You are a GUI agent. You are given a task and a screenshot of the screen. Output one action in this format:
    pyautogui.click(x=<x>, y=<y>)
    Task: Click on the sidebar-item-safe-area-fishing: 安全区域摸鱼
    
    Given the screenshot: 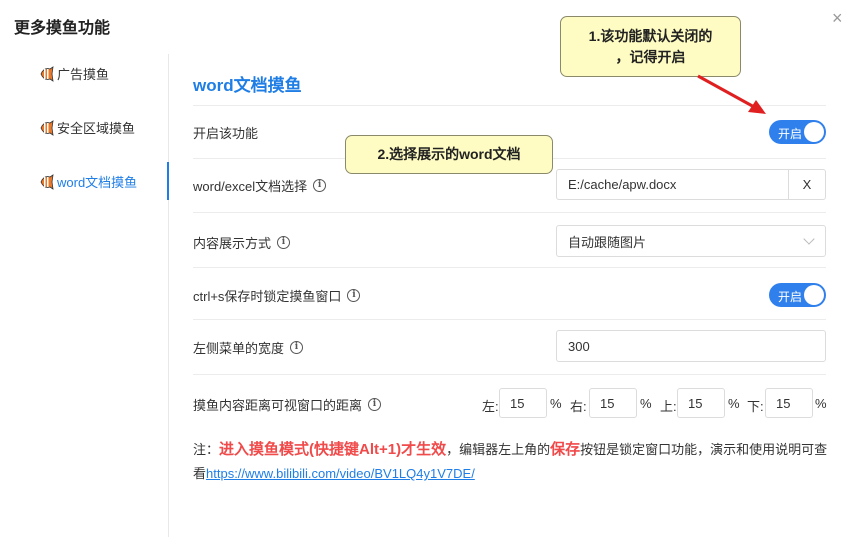 What is the action you would take?
    pyautogui.click(x=87, y=127)
    